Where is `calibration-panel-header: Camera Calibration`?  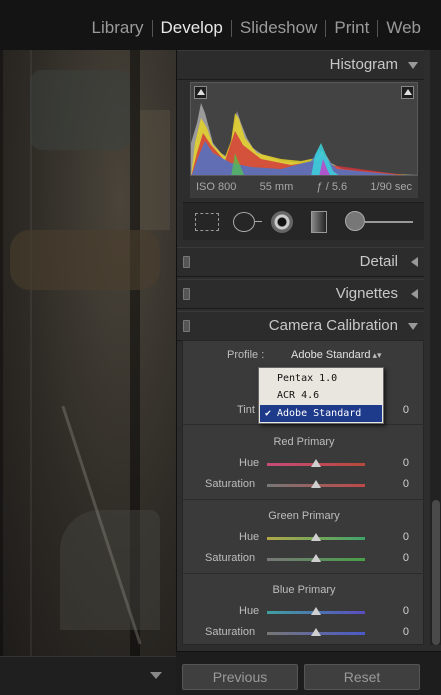 calibration-panel-header: Camera Calibration is located at coordinates (300, 326).